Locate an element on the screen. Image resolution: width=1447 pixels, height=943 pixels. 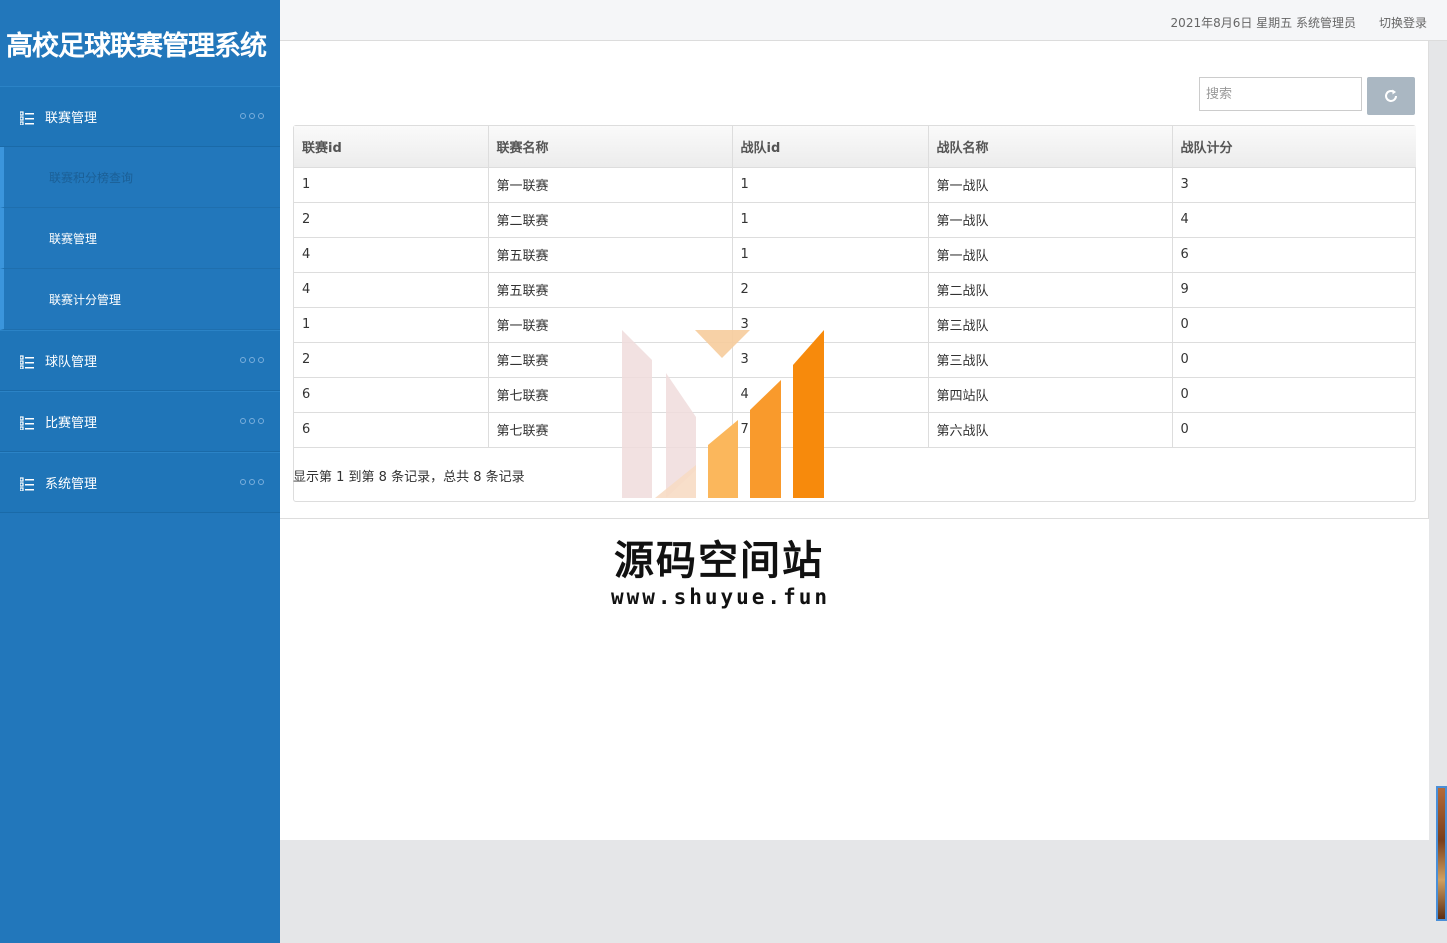
switch-login-link: 切换登录 is located at coordinates (1403, 22).